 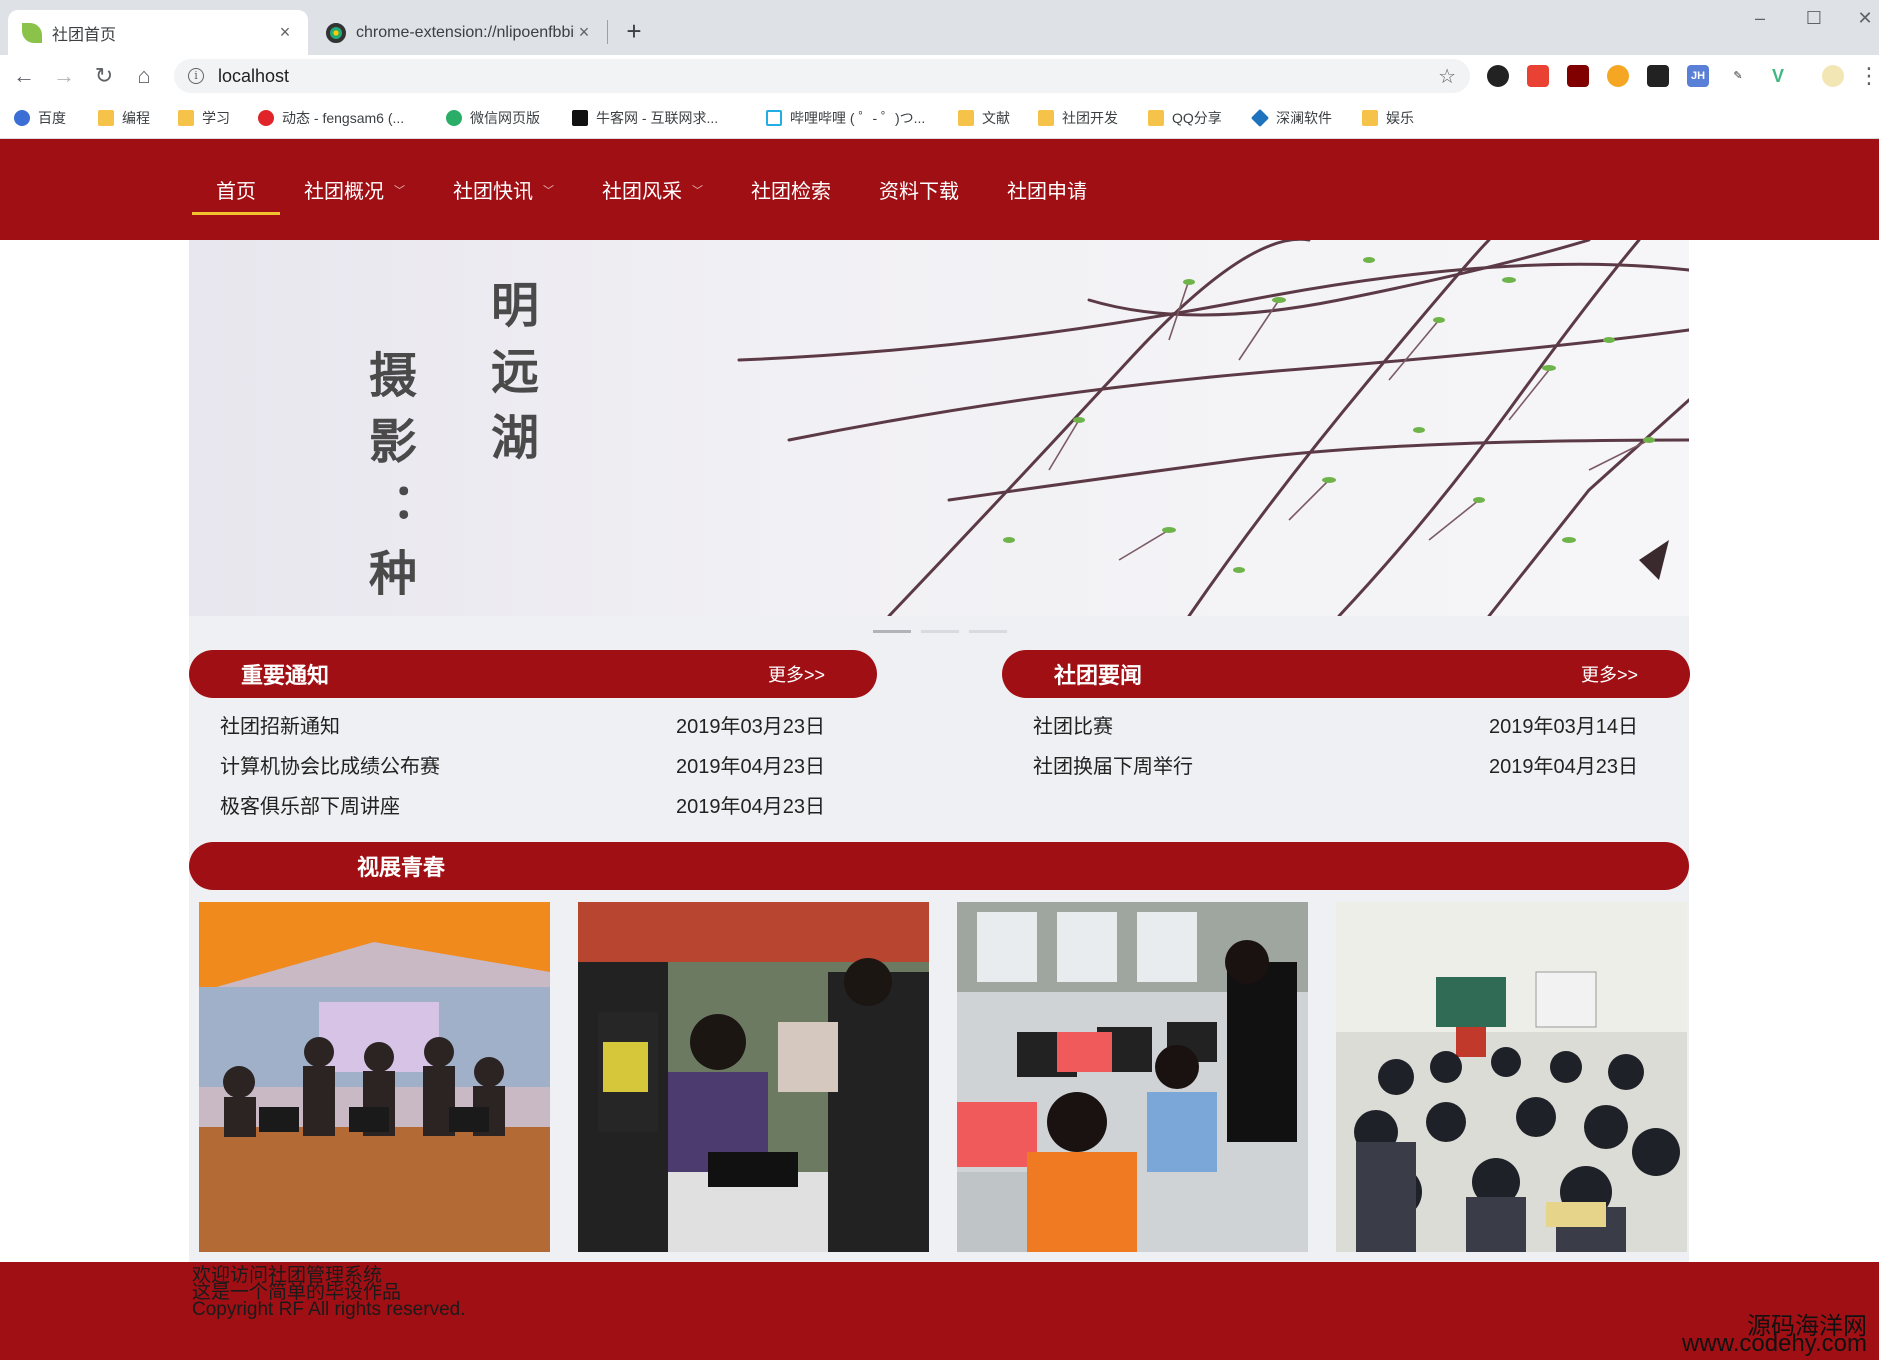 What do you see at coordinates (1447, 76) in the screenshot?
I see `bookmark-star-icon: ☆` at bounding box center [1447, 76].